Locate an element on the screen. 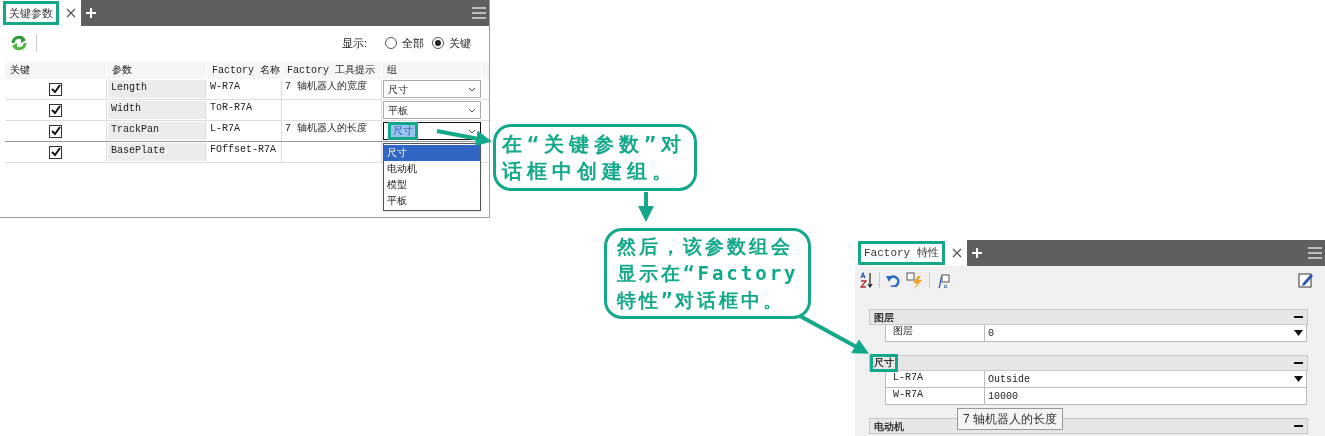 The image size is (1325, 436). radio-button: 关键 is located at coordinates (451, 43).